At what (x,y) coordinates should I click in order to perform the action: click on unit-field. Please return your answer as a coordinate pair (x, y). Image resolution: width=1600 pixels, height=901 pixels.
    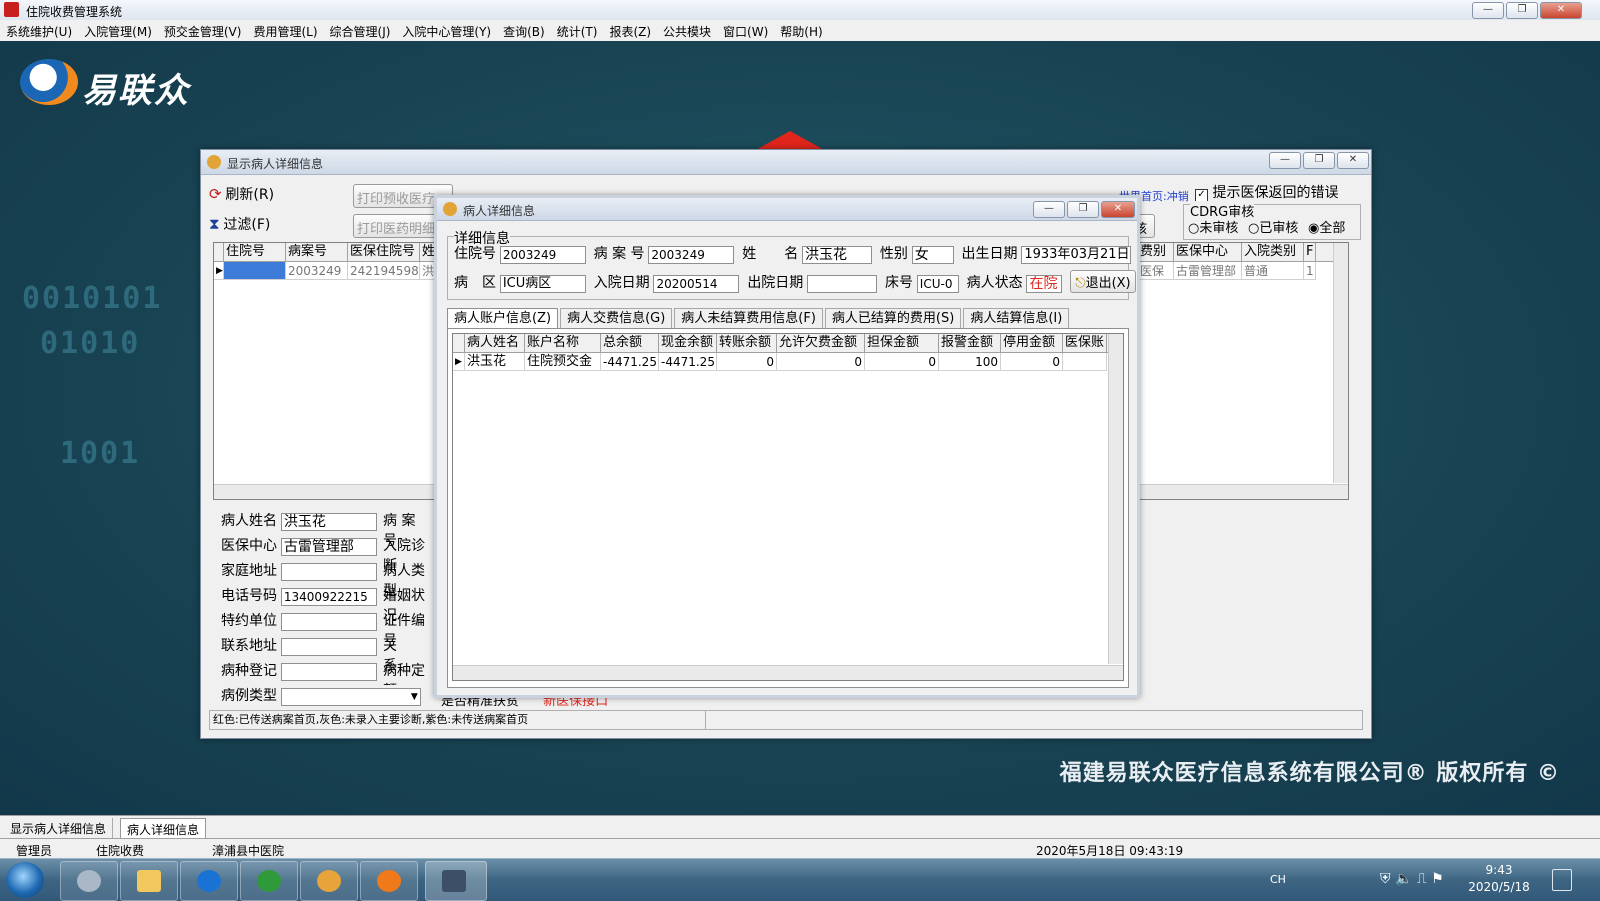
    Looking at the image, I should click on (328, 621).